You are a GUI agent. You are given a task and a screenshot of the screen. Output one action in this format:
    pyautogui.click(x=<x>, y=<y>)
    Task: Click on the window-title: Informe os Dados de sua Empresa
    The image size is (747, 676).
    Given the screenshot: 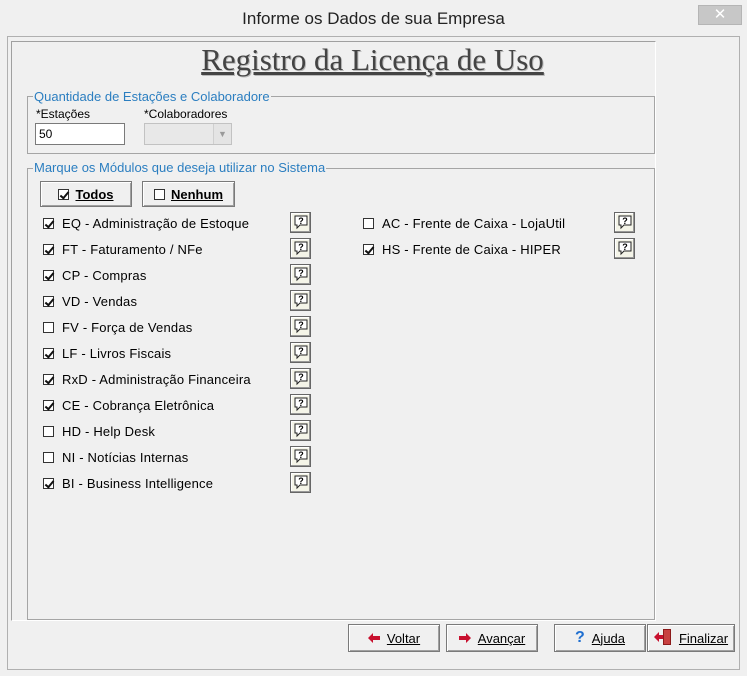 What is the action you would take?
    pyautogui.click(x=373, y=18)
    